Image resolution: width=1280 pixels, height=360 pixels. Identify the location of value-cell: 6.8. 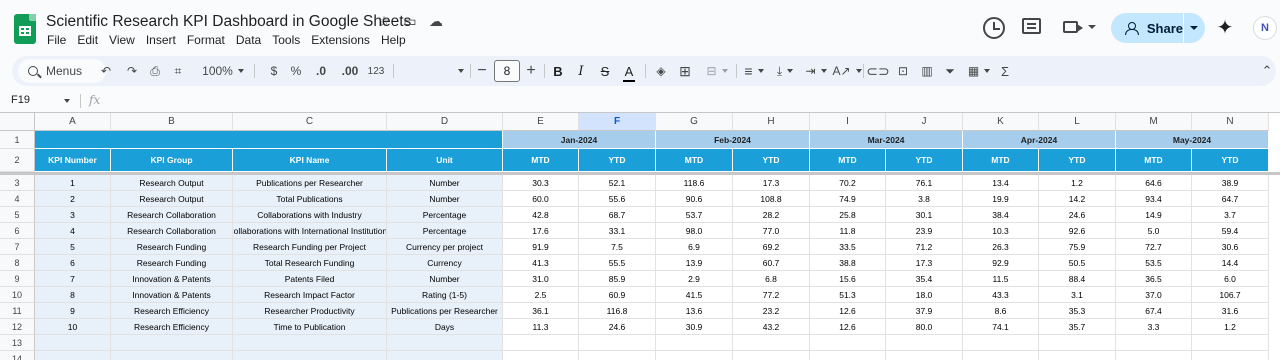
(771, 279).